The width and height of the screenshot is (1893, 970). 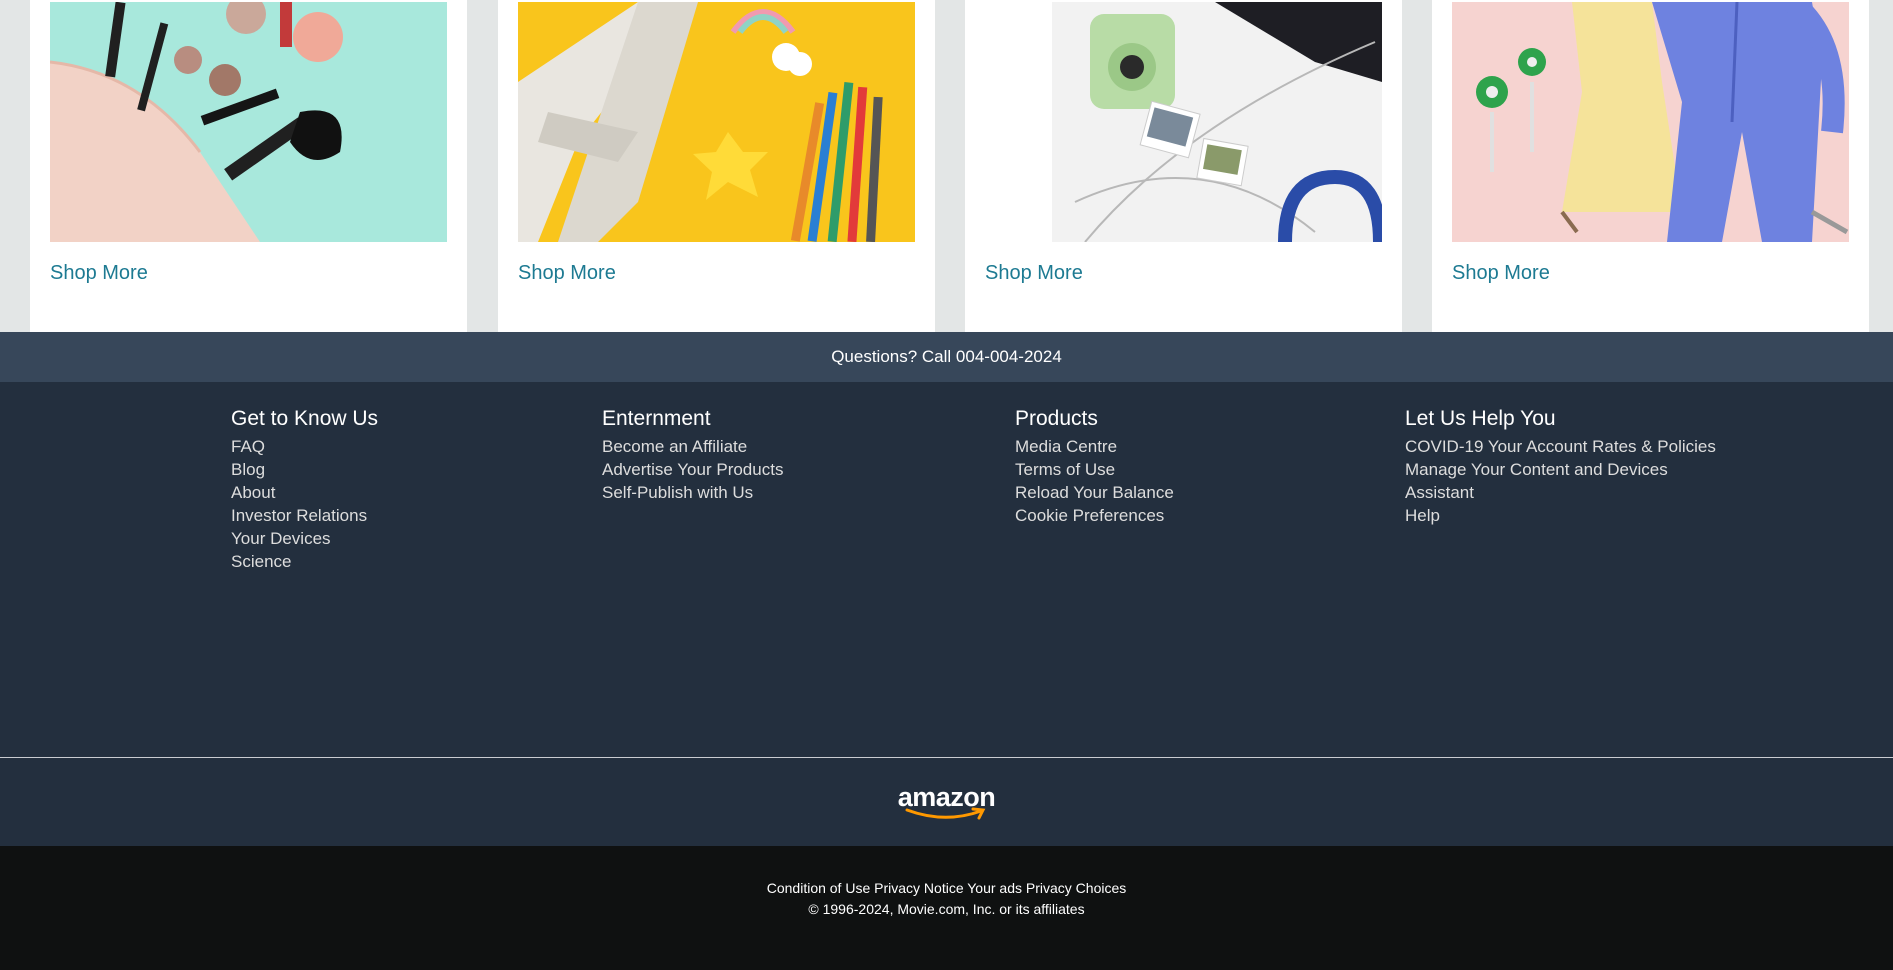 What do you see at coordinates (1560, 515) in the screenshot?
I see `footer-link-help: Help` at bounding box center [1560, 515].